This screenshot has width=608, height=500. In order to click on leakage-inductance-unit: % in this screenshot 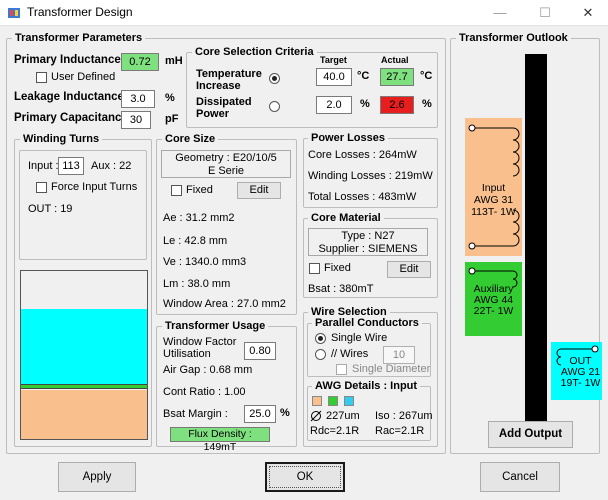, I will do `click(170, 98)`.